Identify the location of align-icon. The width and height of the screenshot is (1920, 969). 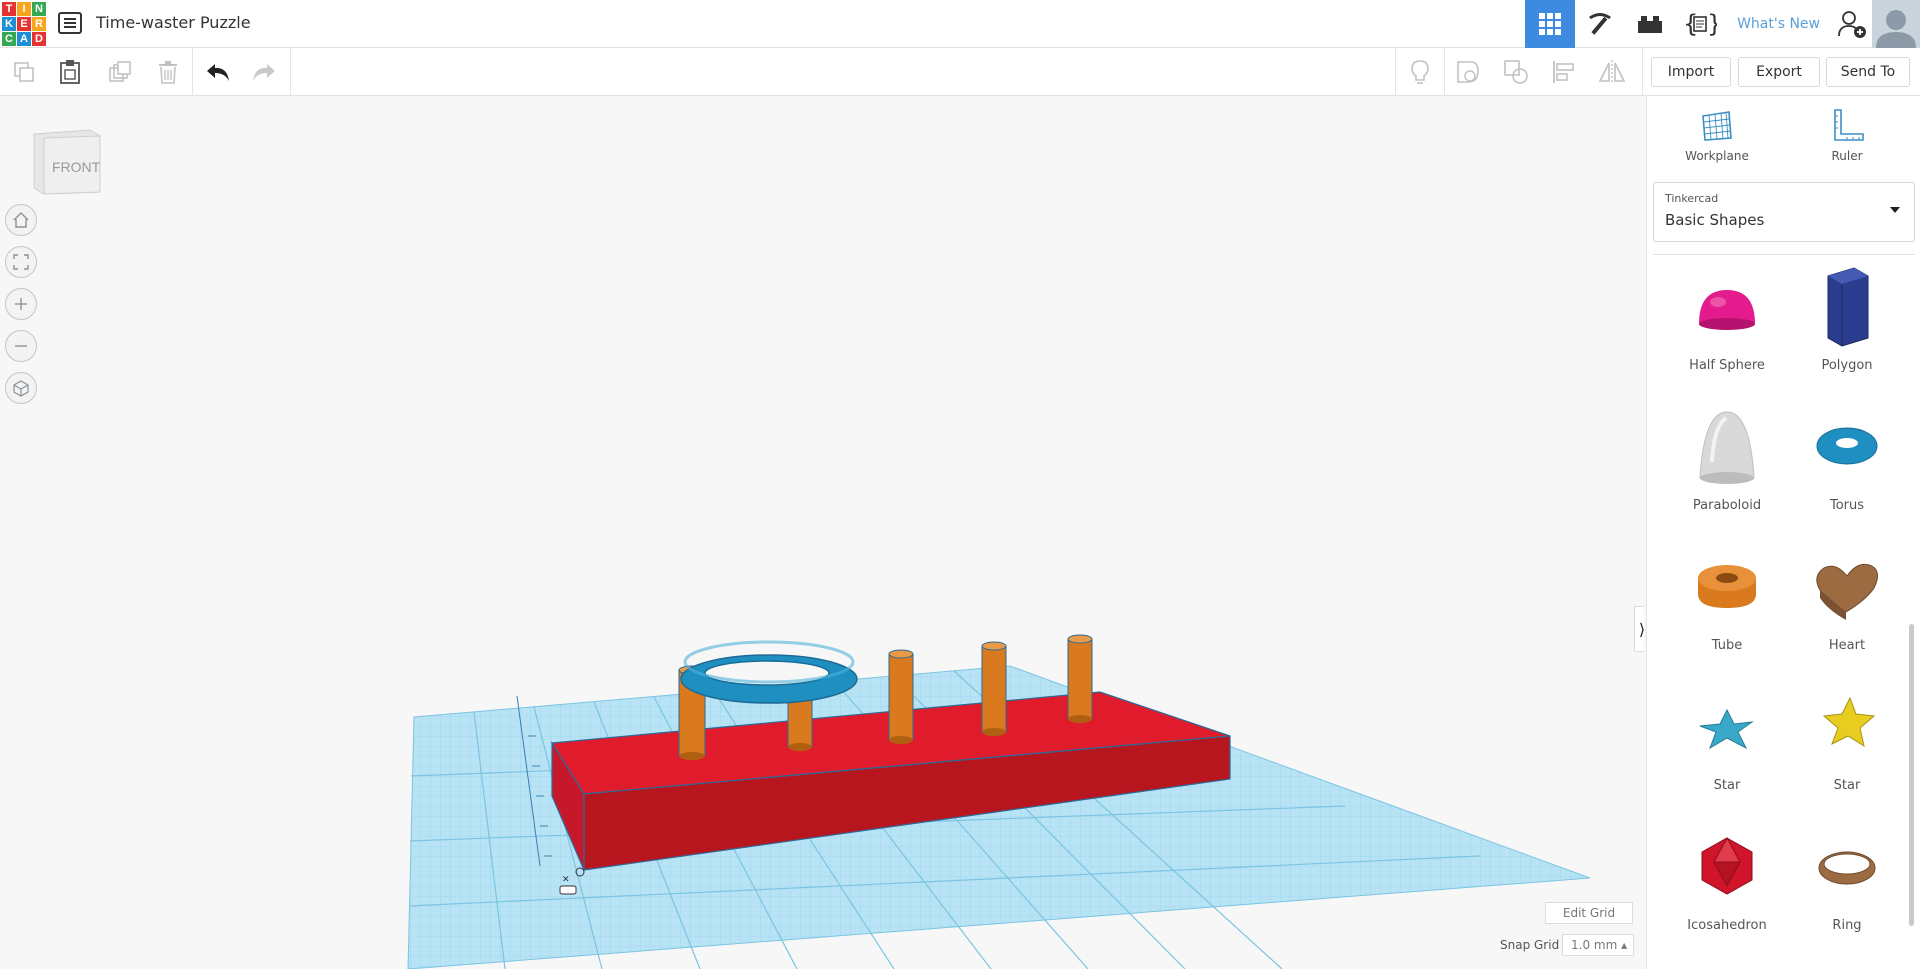
(1563, 72).